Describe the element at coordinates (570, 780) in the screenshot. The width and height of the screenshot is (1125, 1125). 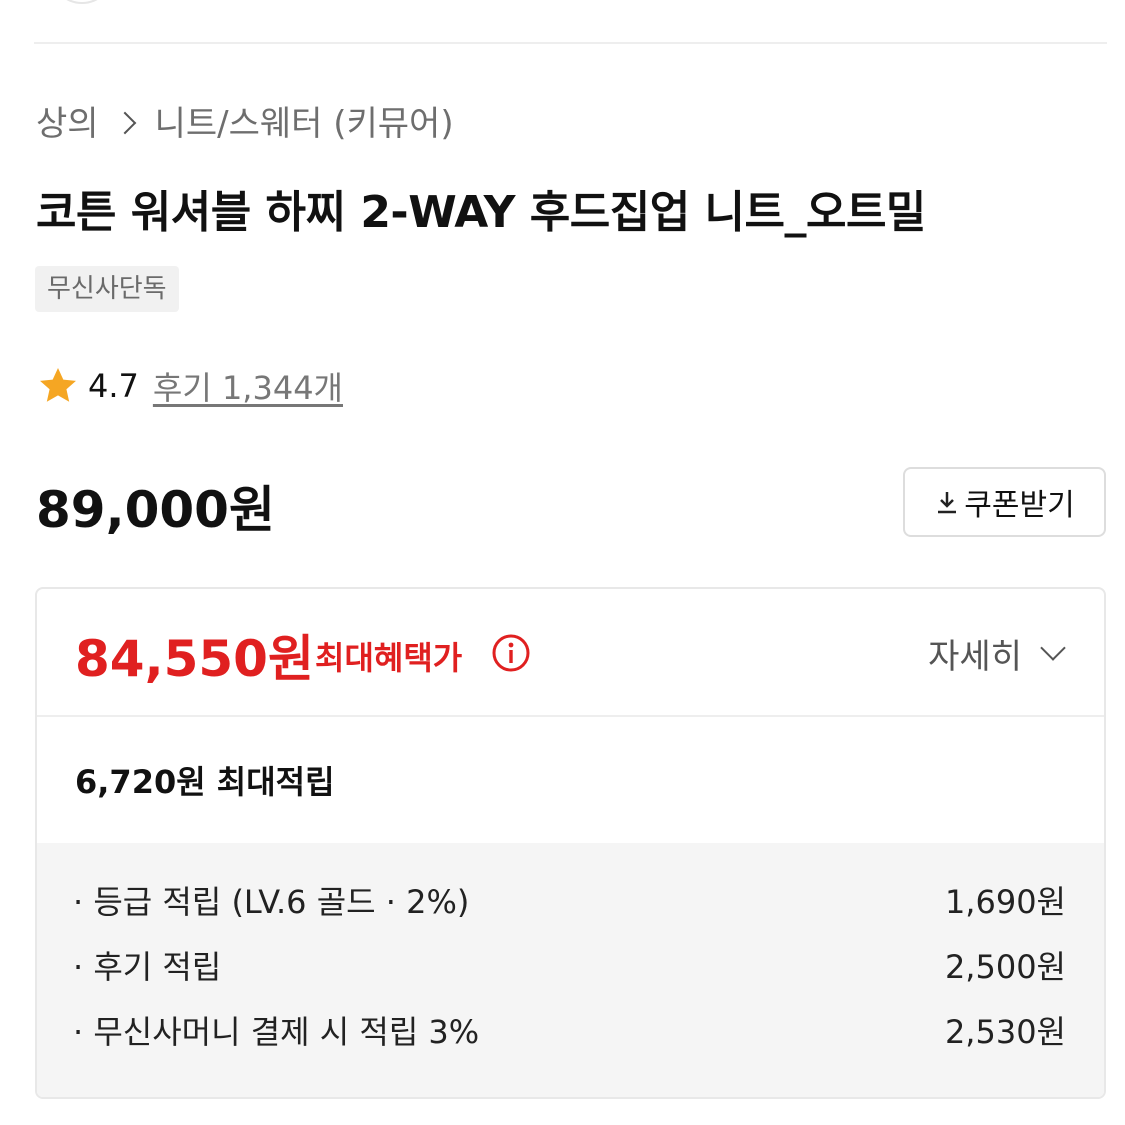
I see `max-points-row: 6,720원 최대적립` at that location.